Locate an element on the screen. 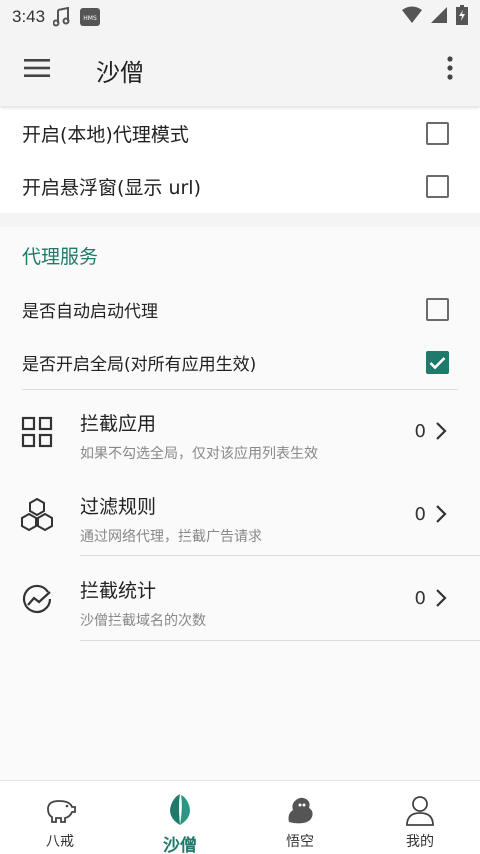 The height and width of the screenshot is (854, 480). global-proxy-checkbox is located at coordinates (437, 362).